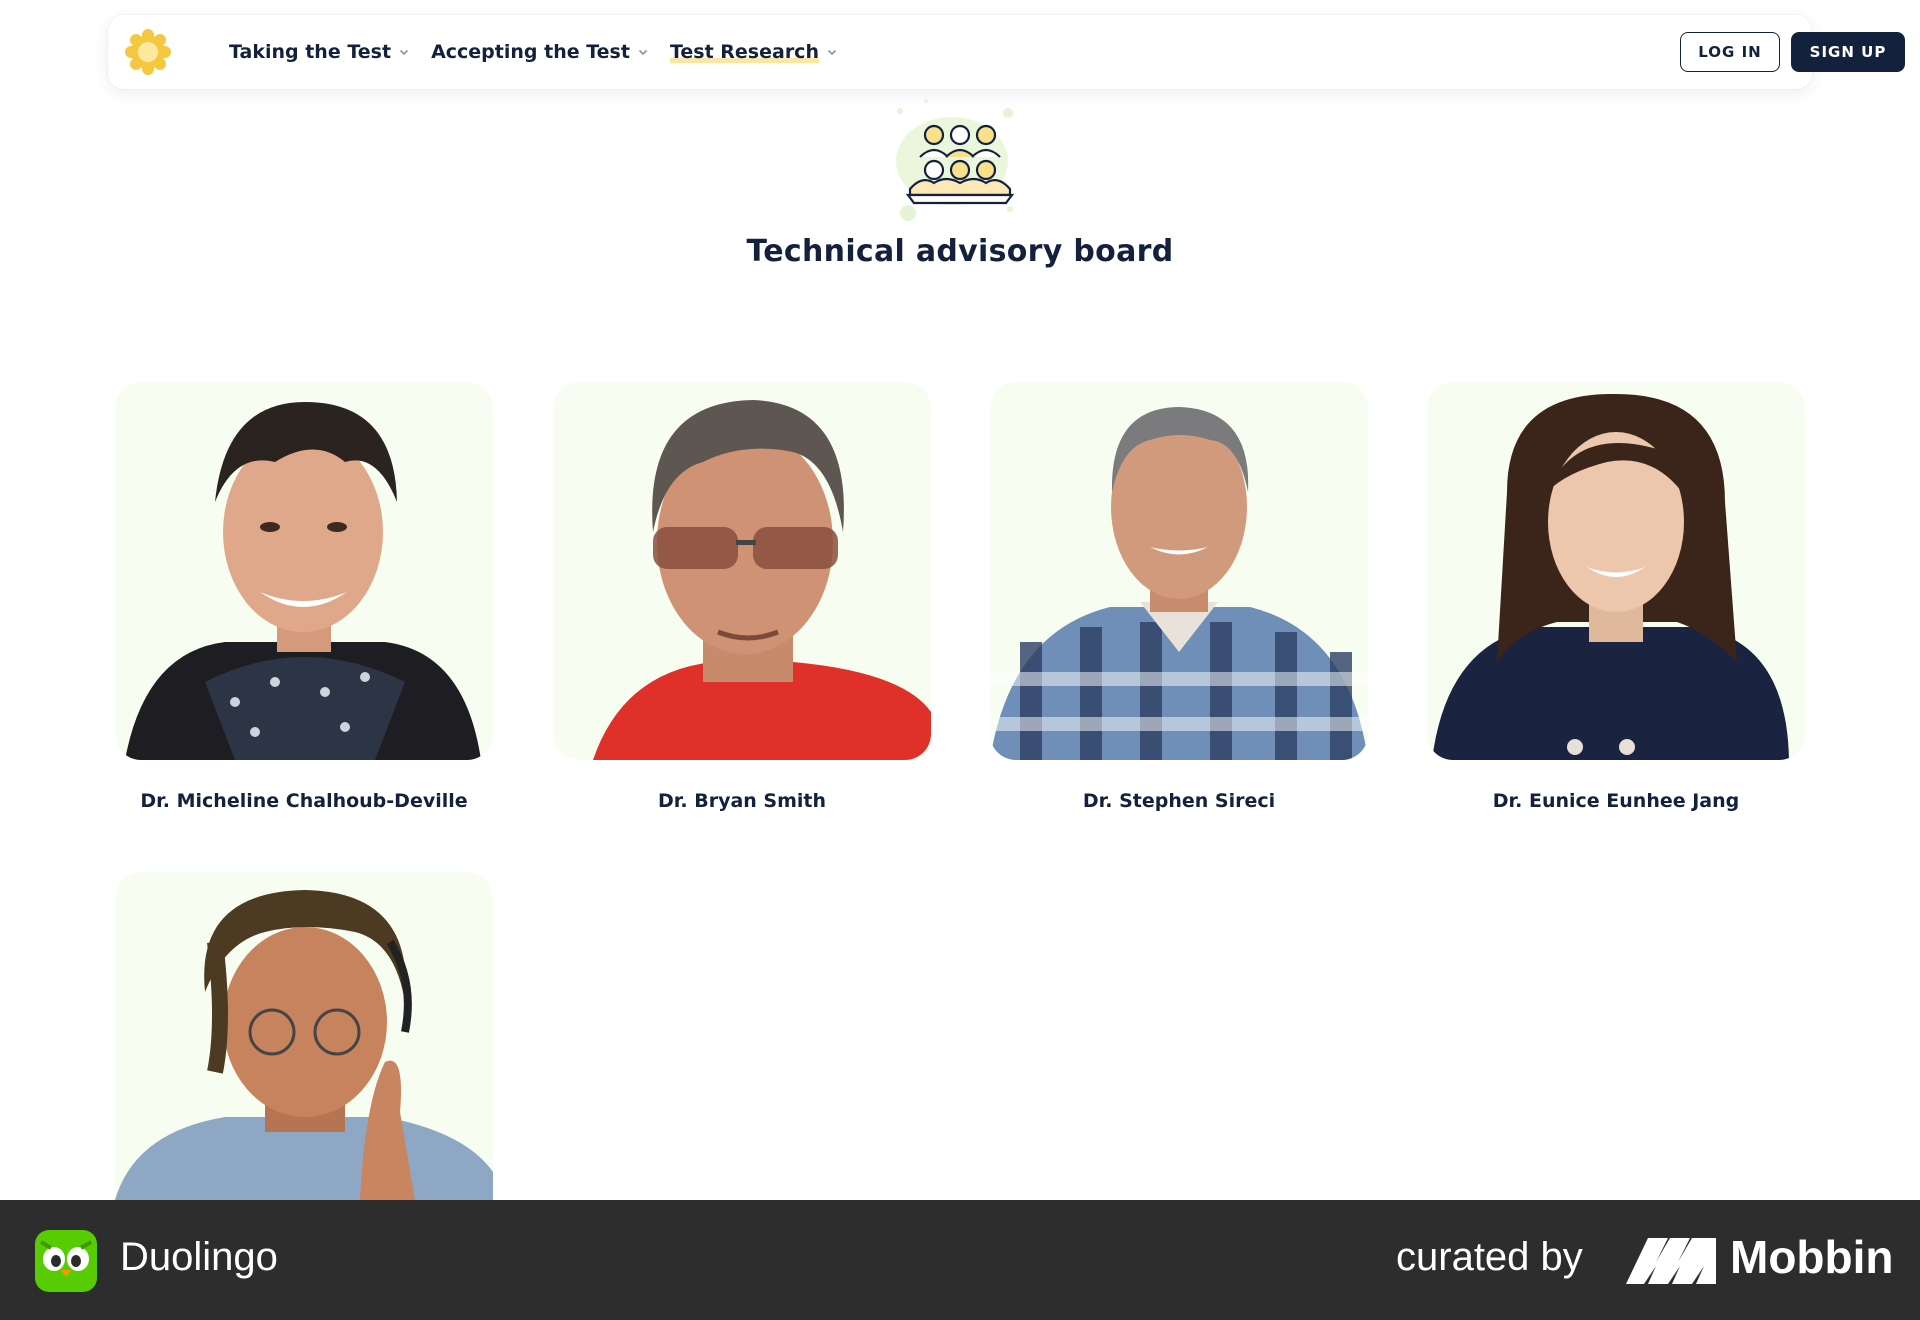  I want to click on member-card: Dr. Bryan Smith, so click(742, 597).